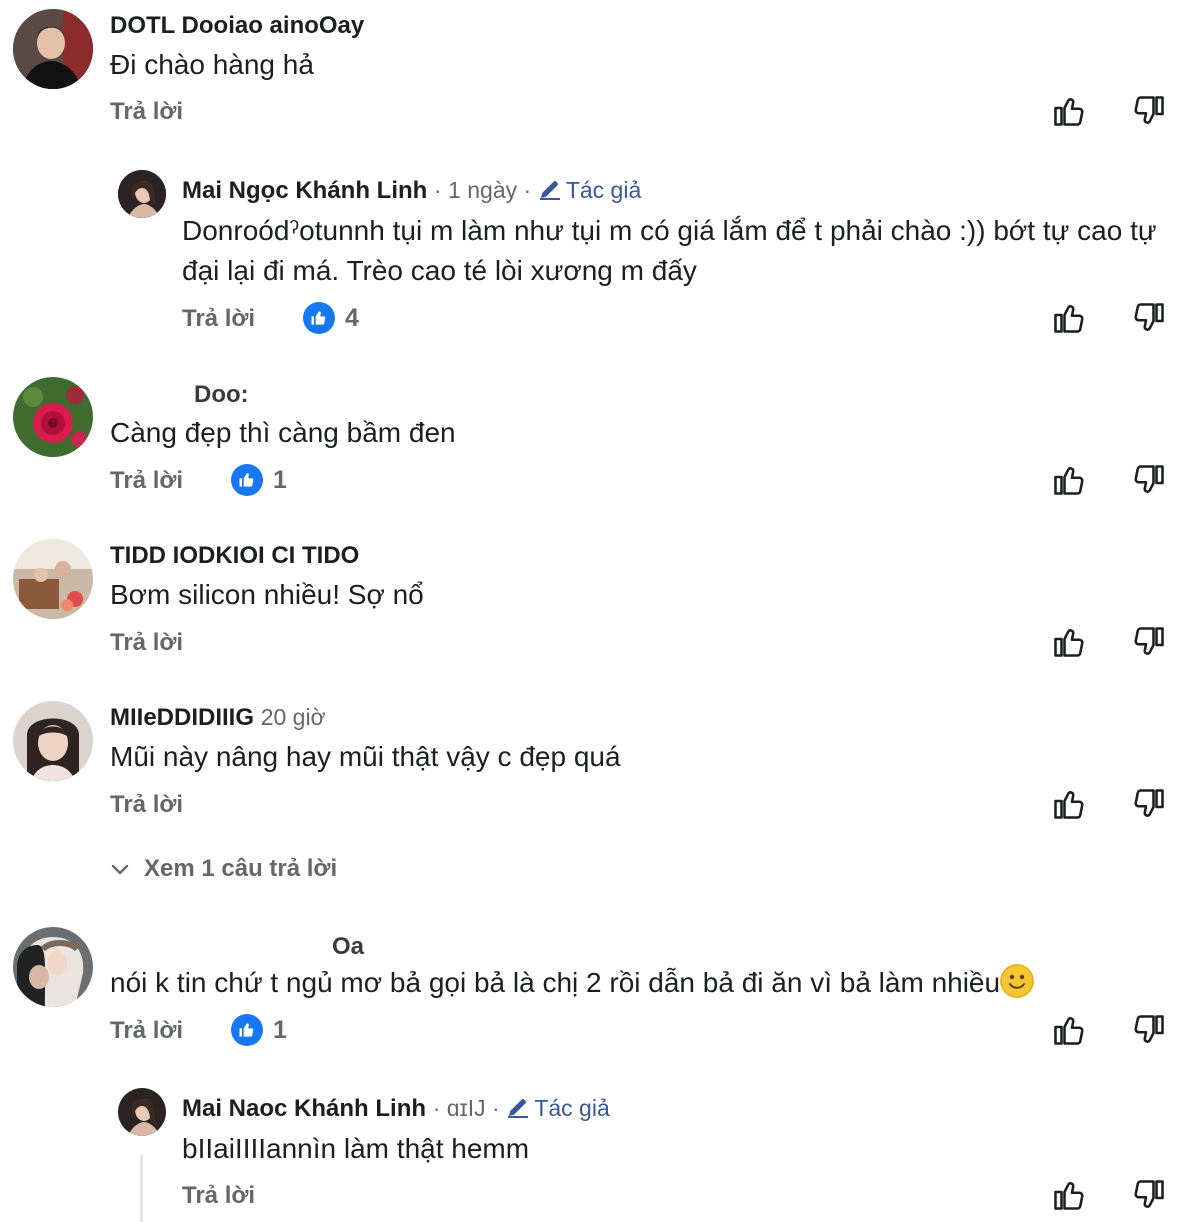 The height and width of the screenshot is (1222, 1177). I want to click on comment-author: Oa, so click(348, 947).